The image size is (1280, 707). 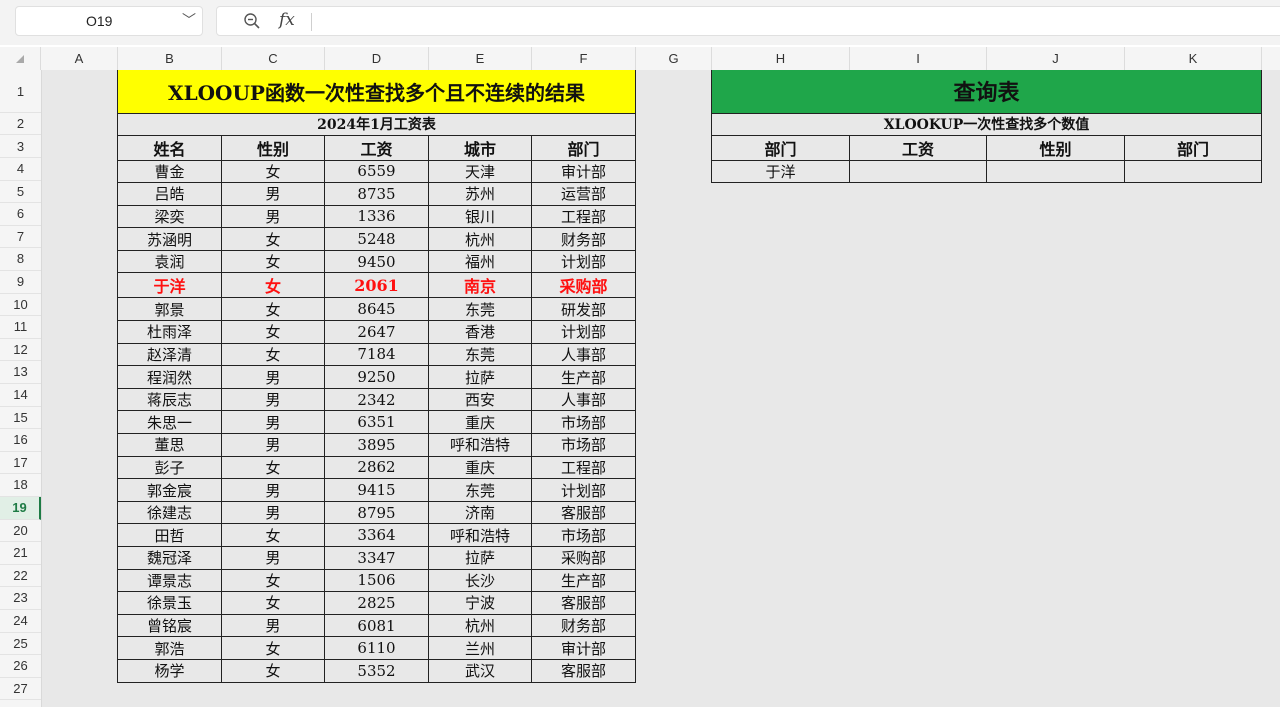 What do you see at coordinates (377, 58) in the screenshot?
I see `column-header-d: D` at bounding box center [377, 58].